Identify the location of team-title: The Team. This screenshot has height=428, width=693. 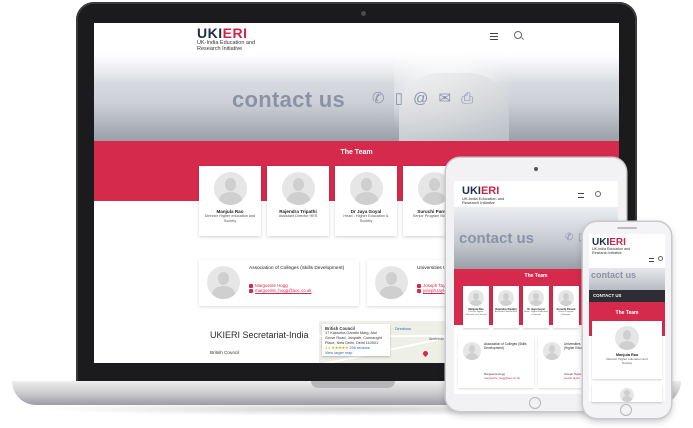
(356, 152).